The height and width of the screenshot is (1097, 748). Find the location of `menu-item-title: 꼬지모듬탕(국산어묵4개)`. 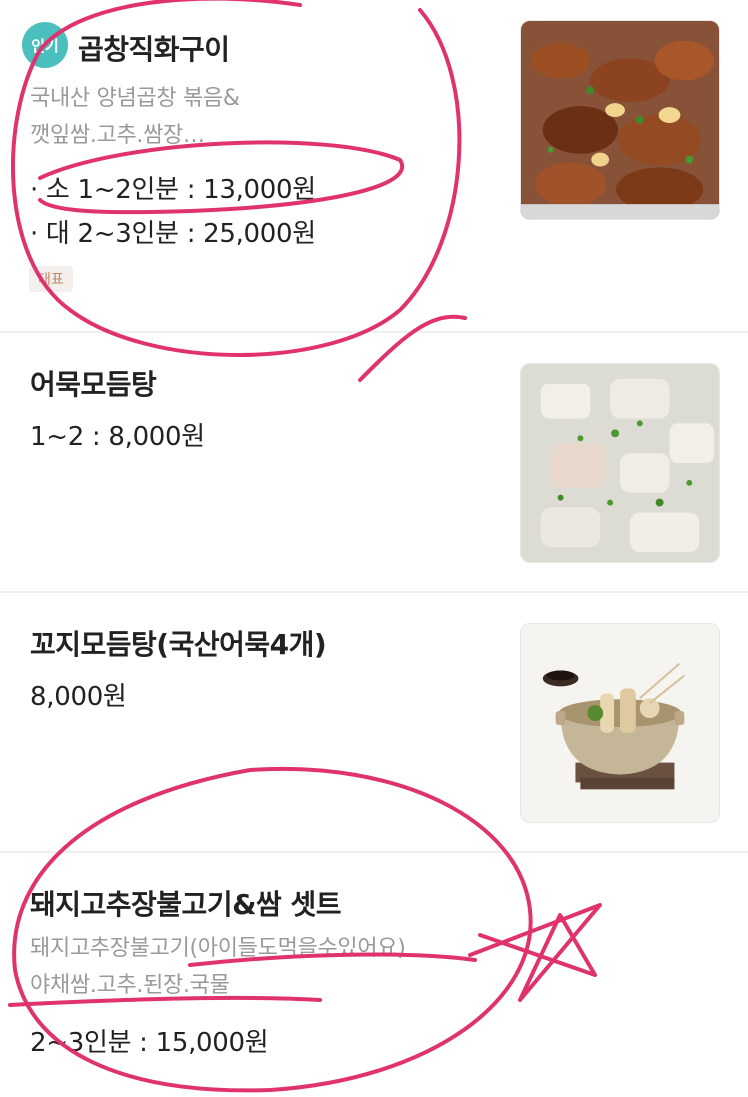

menu-item-title: 꼬지모듬탕(국산어묵4개) is located at coordinates (178, 644).